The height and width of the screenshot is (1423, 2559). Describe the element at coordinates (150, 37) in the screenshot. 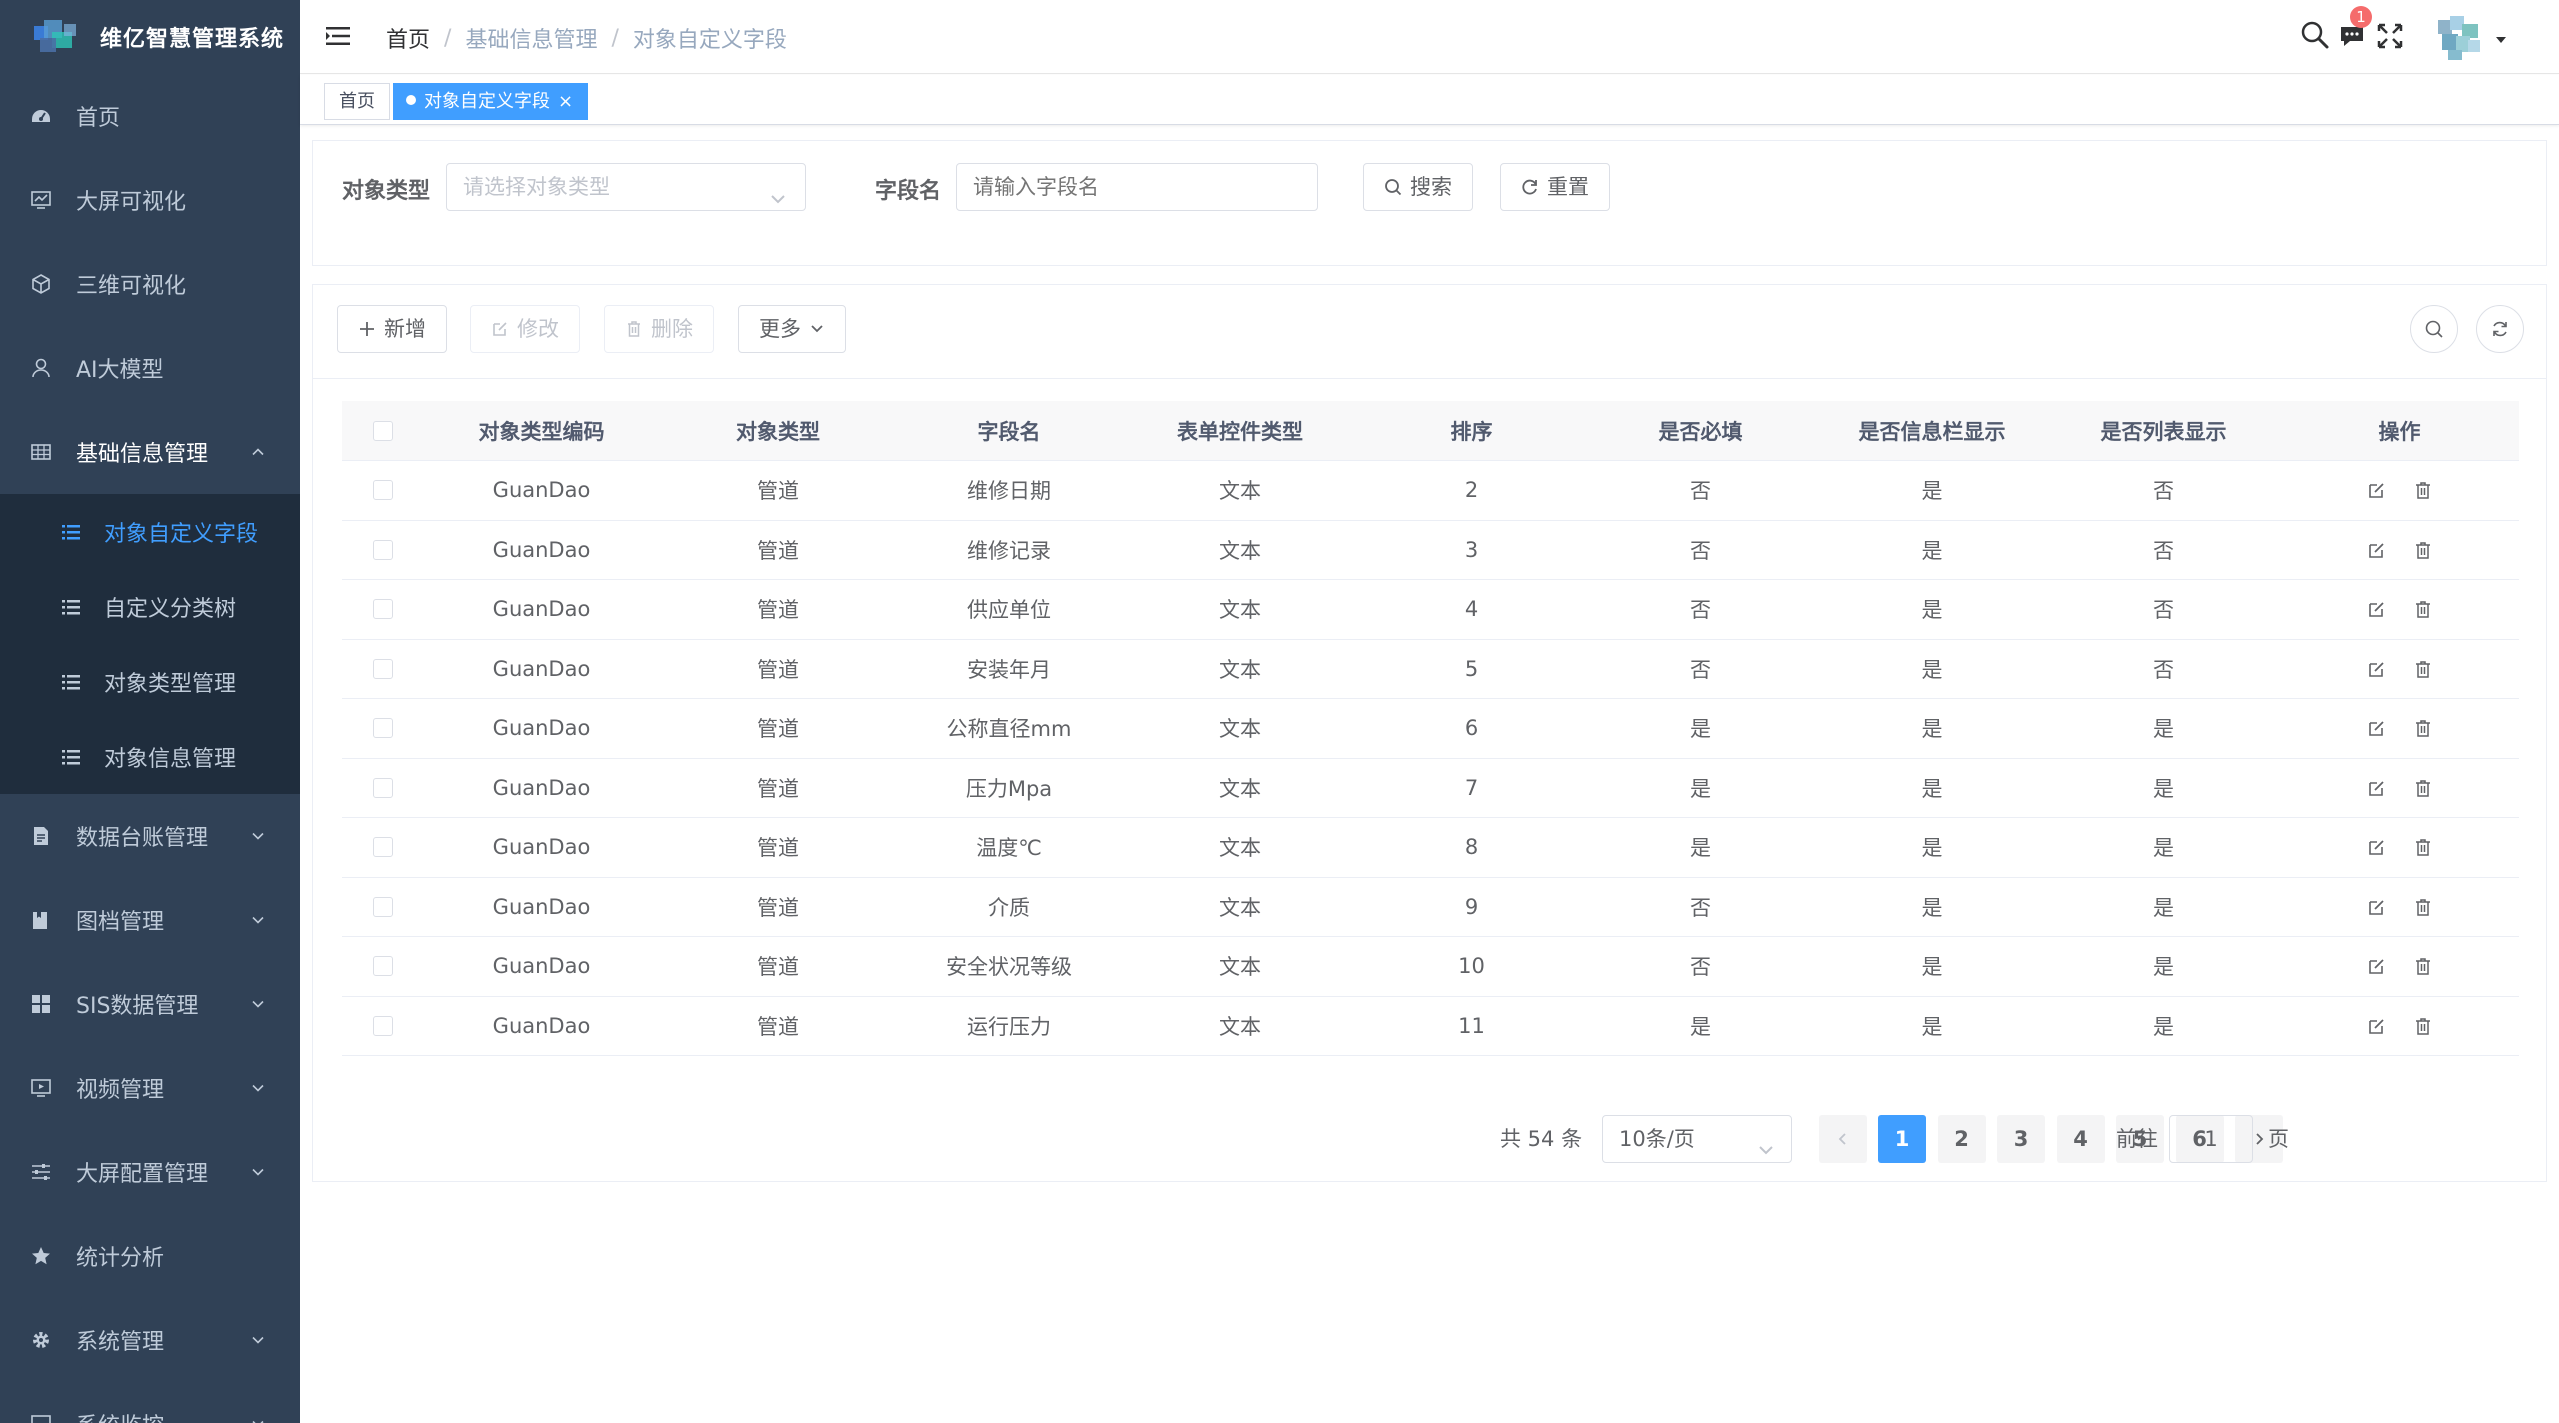

I see `app-logo: 维亿智慧管理系统` at that location.